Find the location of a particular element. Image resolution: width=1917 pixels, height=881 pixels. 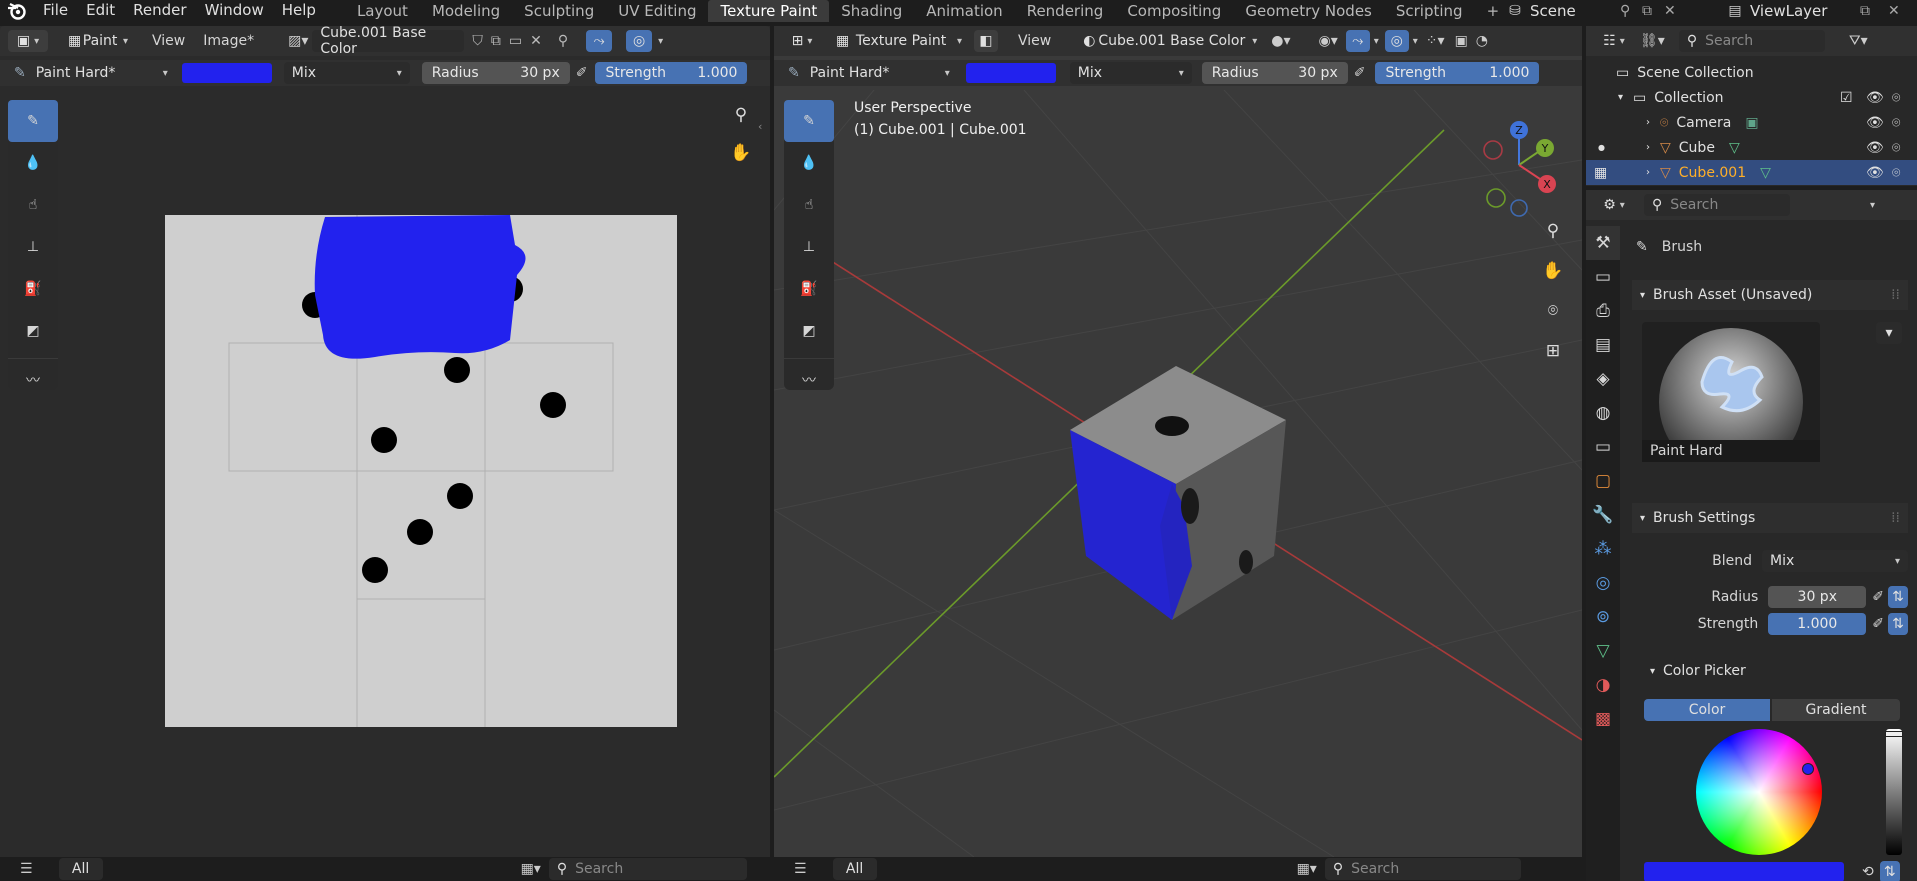

data-tab-icon: ▽ is located at coordinates (1603, 651).